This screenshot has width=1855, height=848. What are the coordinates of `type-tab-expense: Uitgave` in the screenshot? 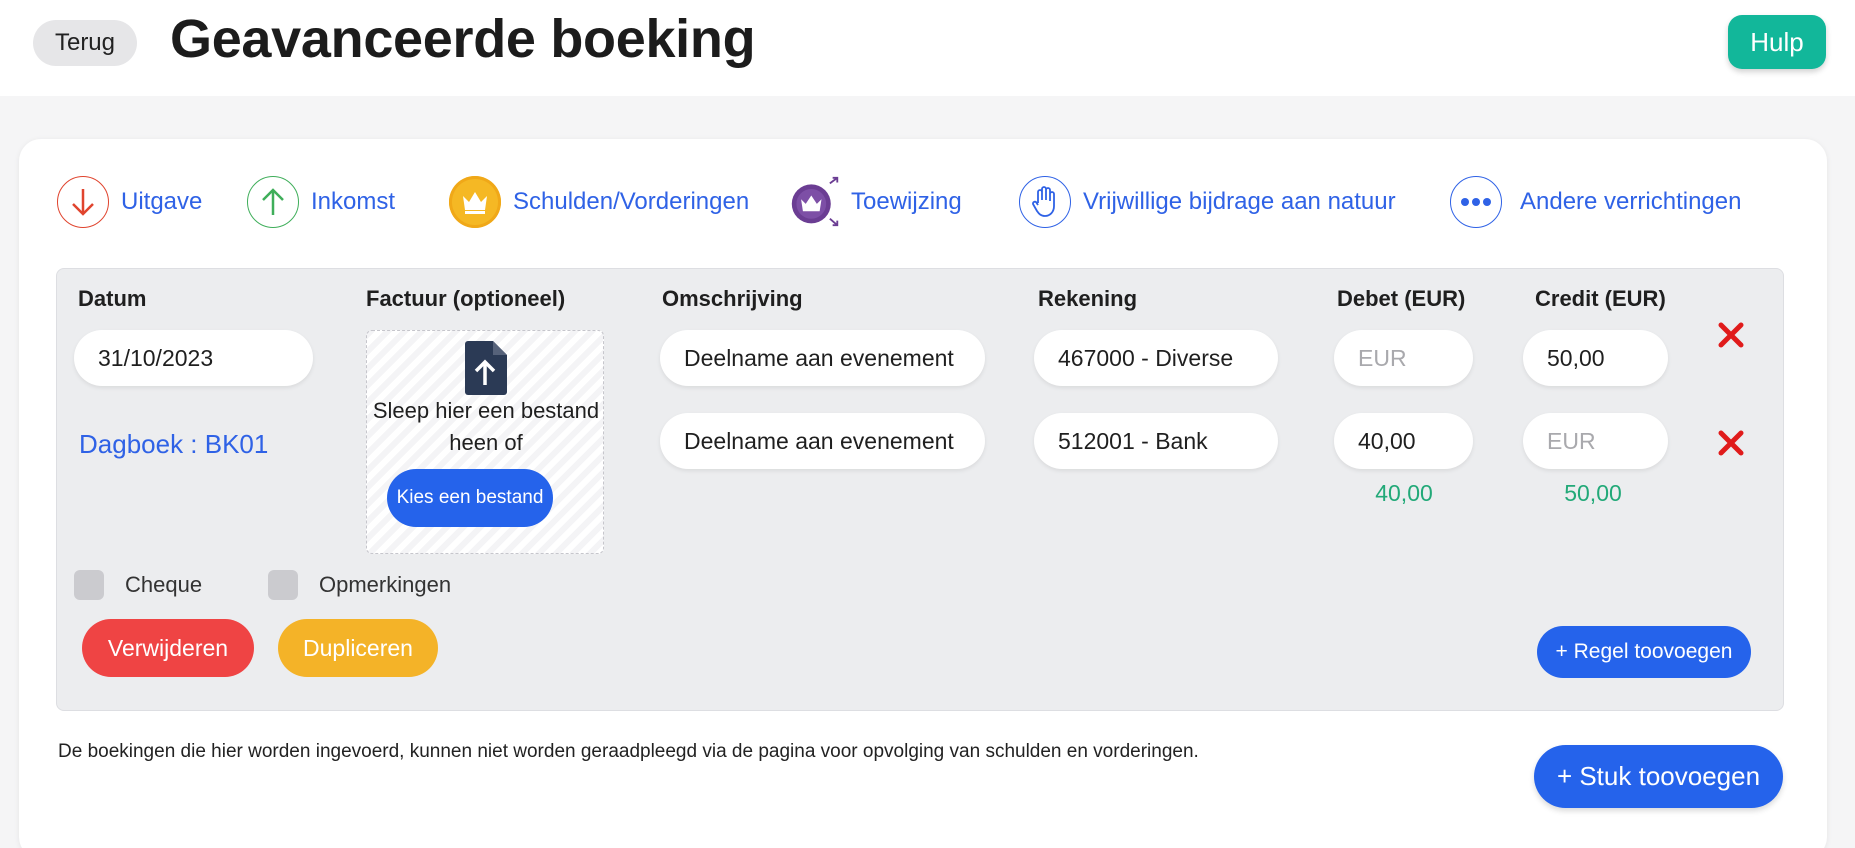 It's located at (129, 202).